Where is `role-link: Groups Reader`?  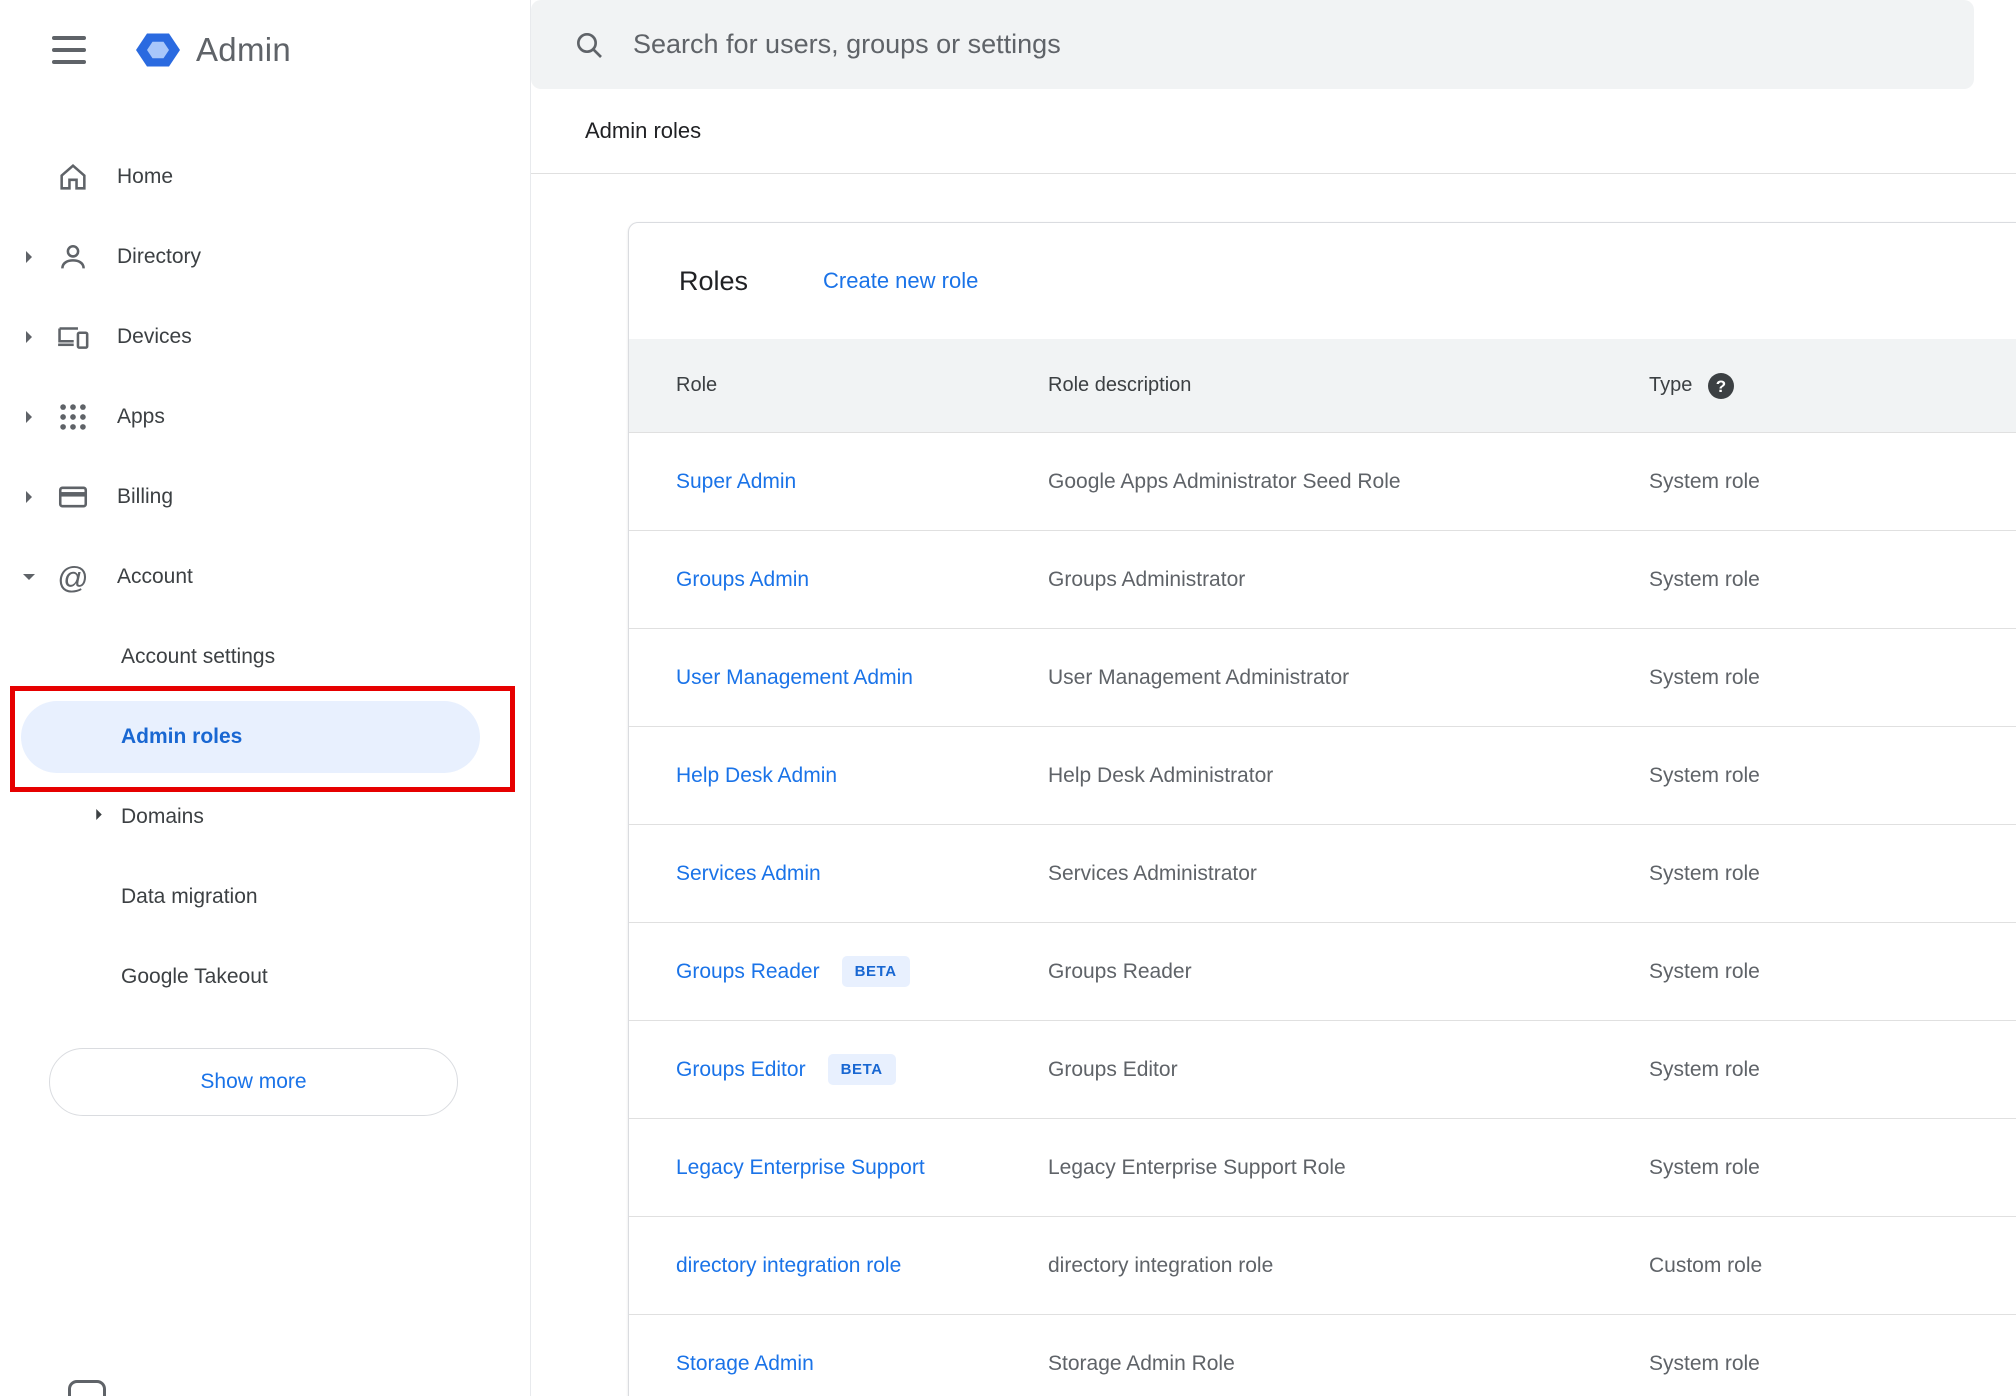 role-link: Groups Reader is located at coordinates (748, 972).